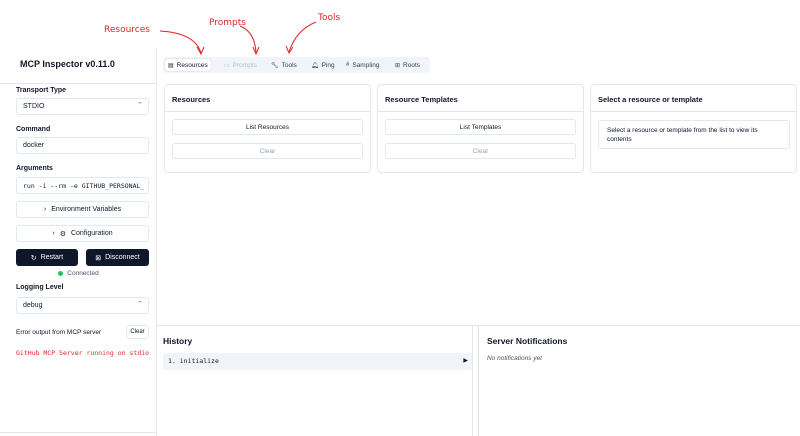 The width and height of the screenshot is (800, 436). What do you see at coordinates (244, 65) in the screenshot?
I see `tab-label: Prompts` at bounding box center [244, 65].